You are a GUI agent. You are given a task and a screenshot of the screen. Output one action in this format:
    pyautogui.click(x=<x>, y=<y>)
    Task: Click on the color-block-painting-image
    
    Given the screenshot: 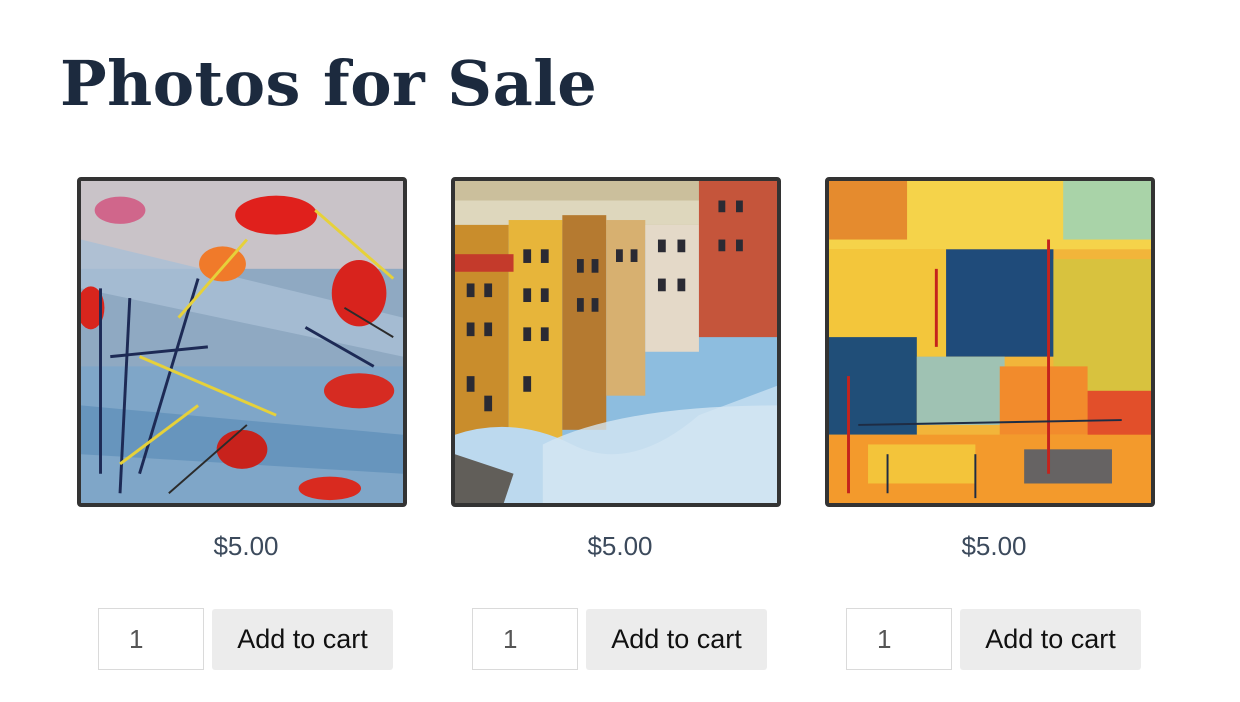 What is the action you would take?
    pyautogui.click(x=990, y=342)
    